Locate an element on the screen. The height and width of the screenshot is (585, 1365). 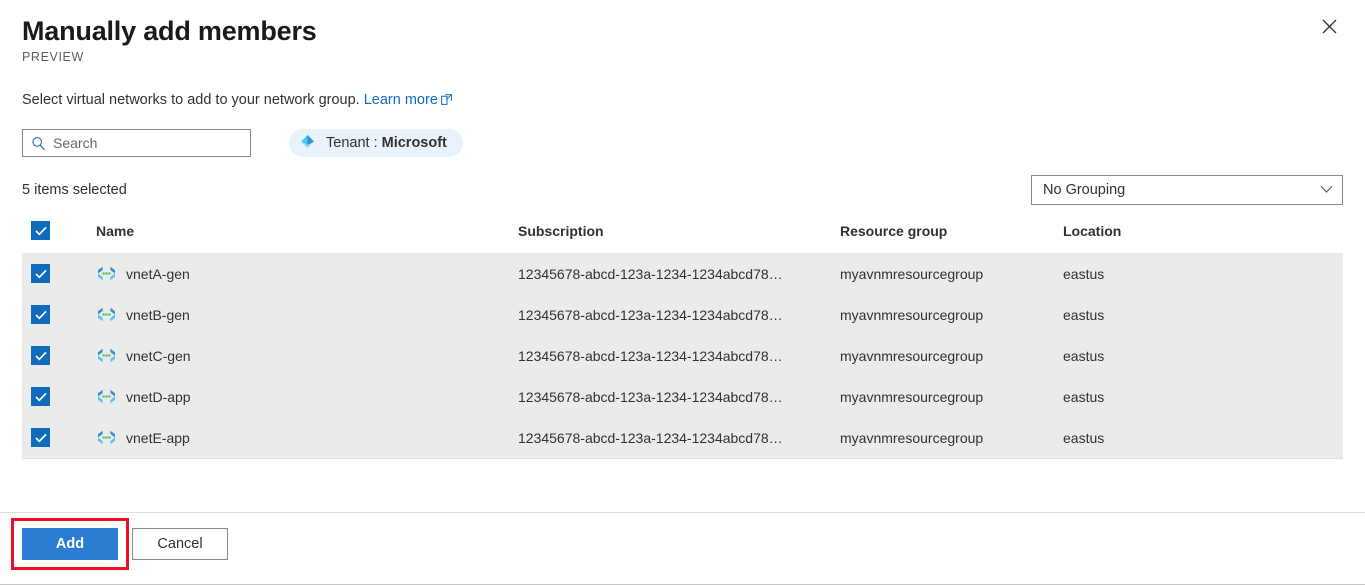
items-selected-count: 5 items selected is located at coordinates (74, 190).